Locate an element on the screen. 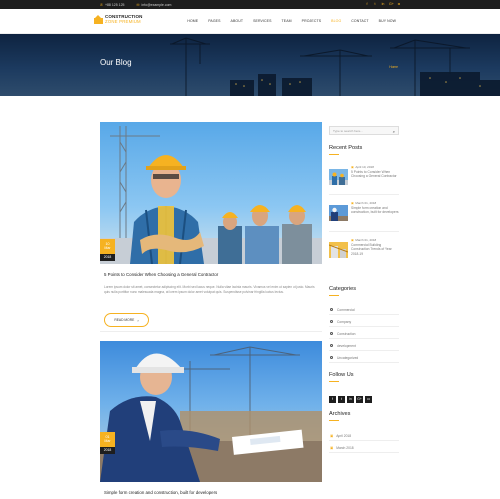  site-logo: CONSTRUCTION ZONE PREMIUM is located at coordinates (118, 19).